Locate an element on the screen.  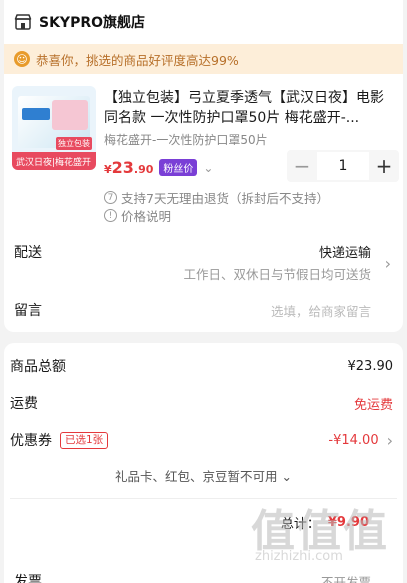
price-integer: 23 is located at coordinates (122, 167).